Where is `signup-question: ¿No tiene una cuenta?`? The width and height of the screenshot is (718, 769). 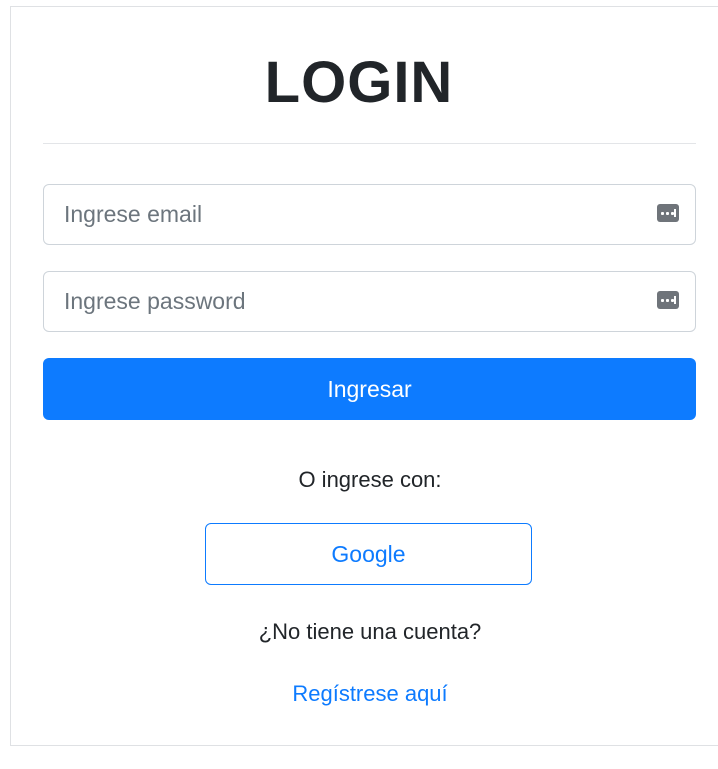 signup-question: ¿No tiene una cuenta? is located at coordinates (370, 631).